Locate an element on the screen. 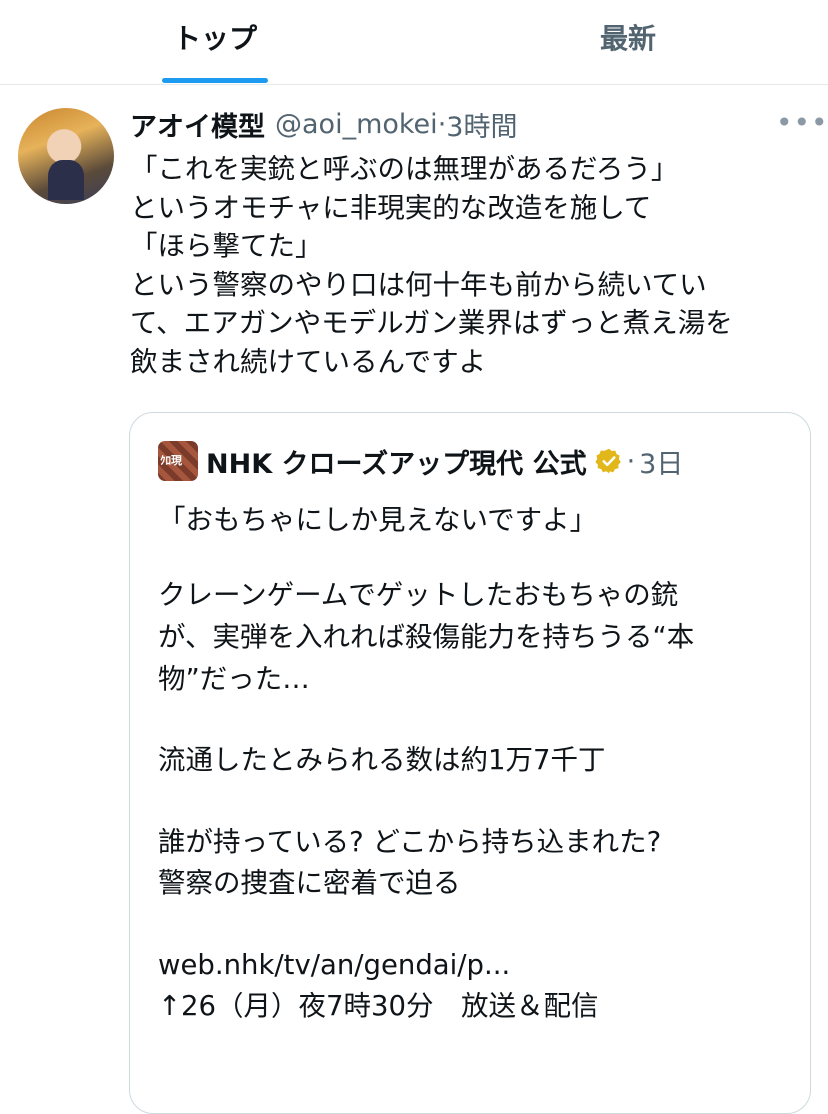 This screenshot has height=1114, width=828. tweet-timestamp: 3時間 is located at coordinates (481, 124).